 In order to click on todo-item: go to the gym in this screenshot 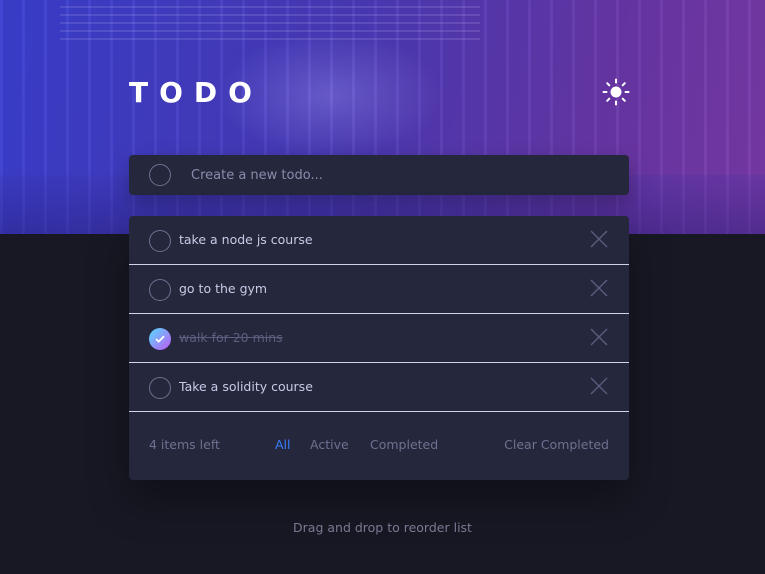, I will do `click(379, 289)`.